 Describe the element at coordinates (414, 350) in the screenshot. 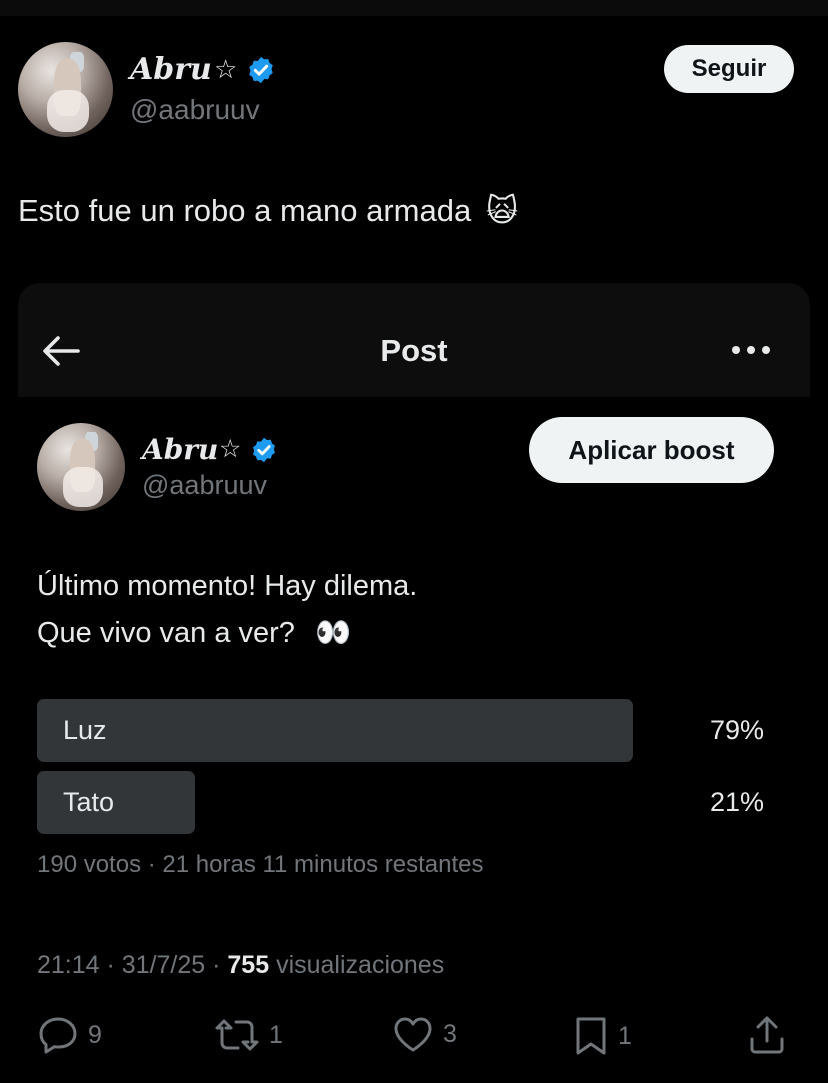

I see `header-title: Post` at that location.